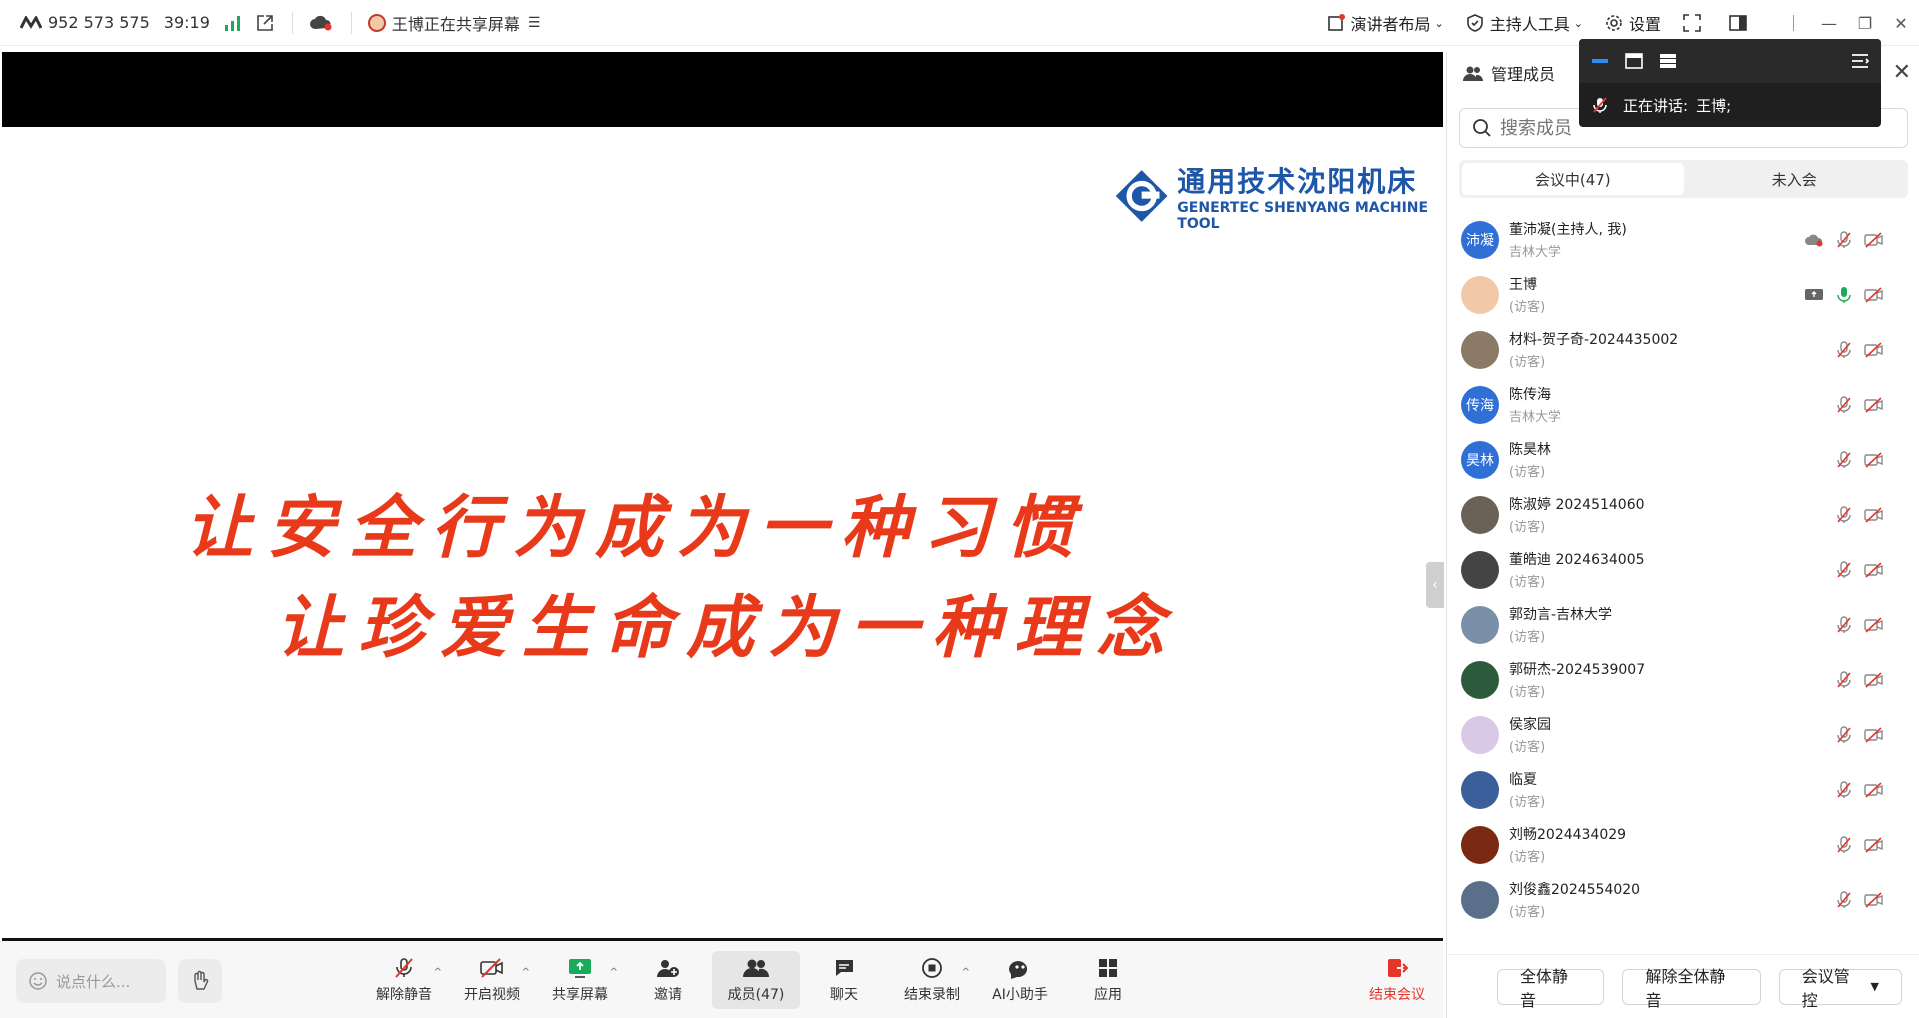  Describe the element at coordinates (1644, 24) in the screenshot. I see `settings-label: 设置` at that location.